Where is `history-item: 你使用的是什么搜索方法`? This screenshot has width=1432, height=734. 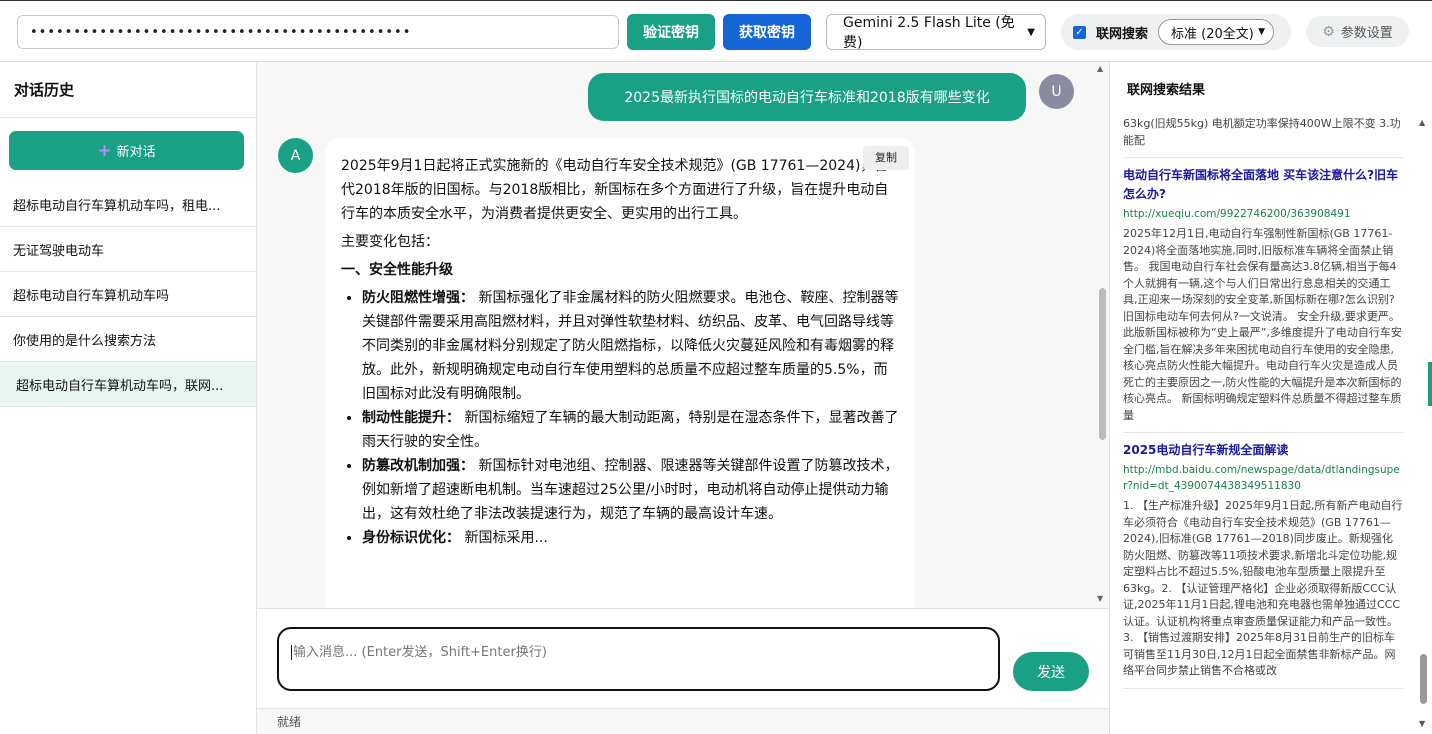 history-item: 你使用的是什么搜索方法 is located at coordinates (128, 339).